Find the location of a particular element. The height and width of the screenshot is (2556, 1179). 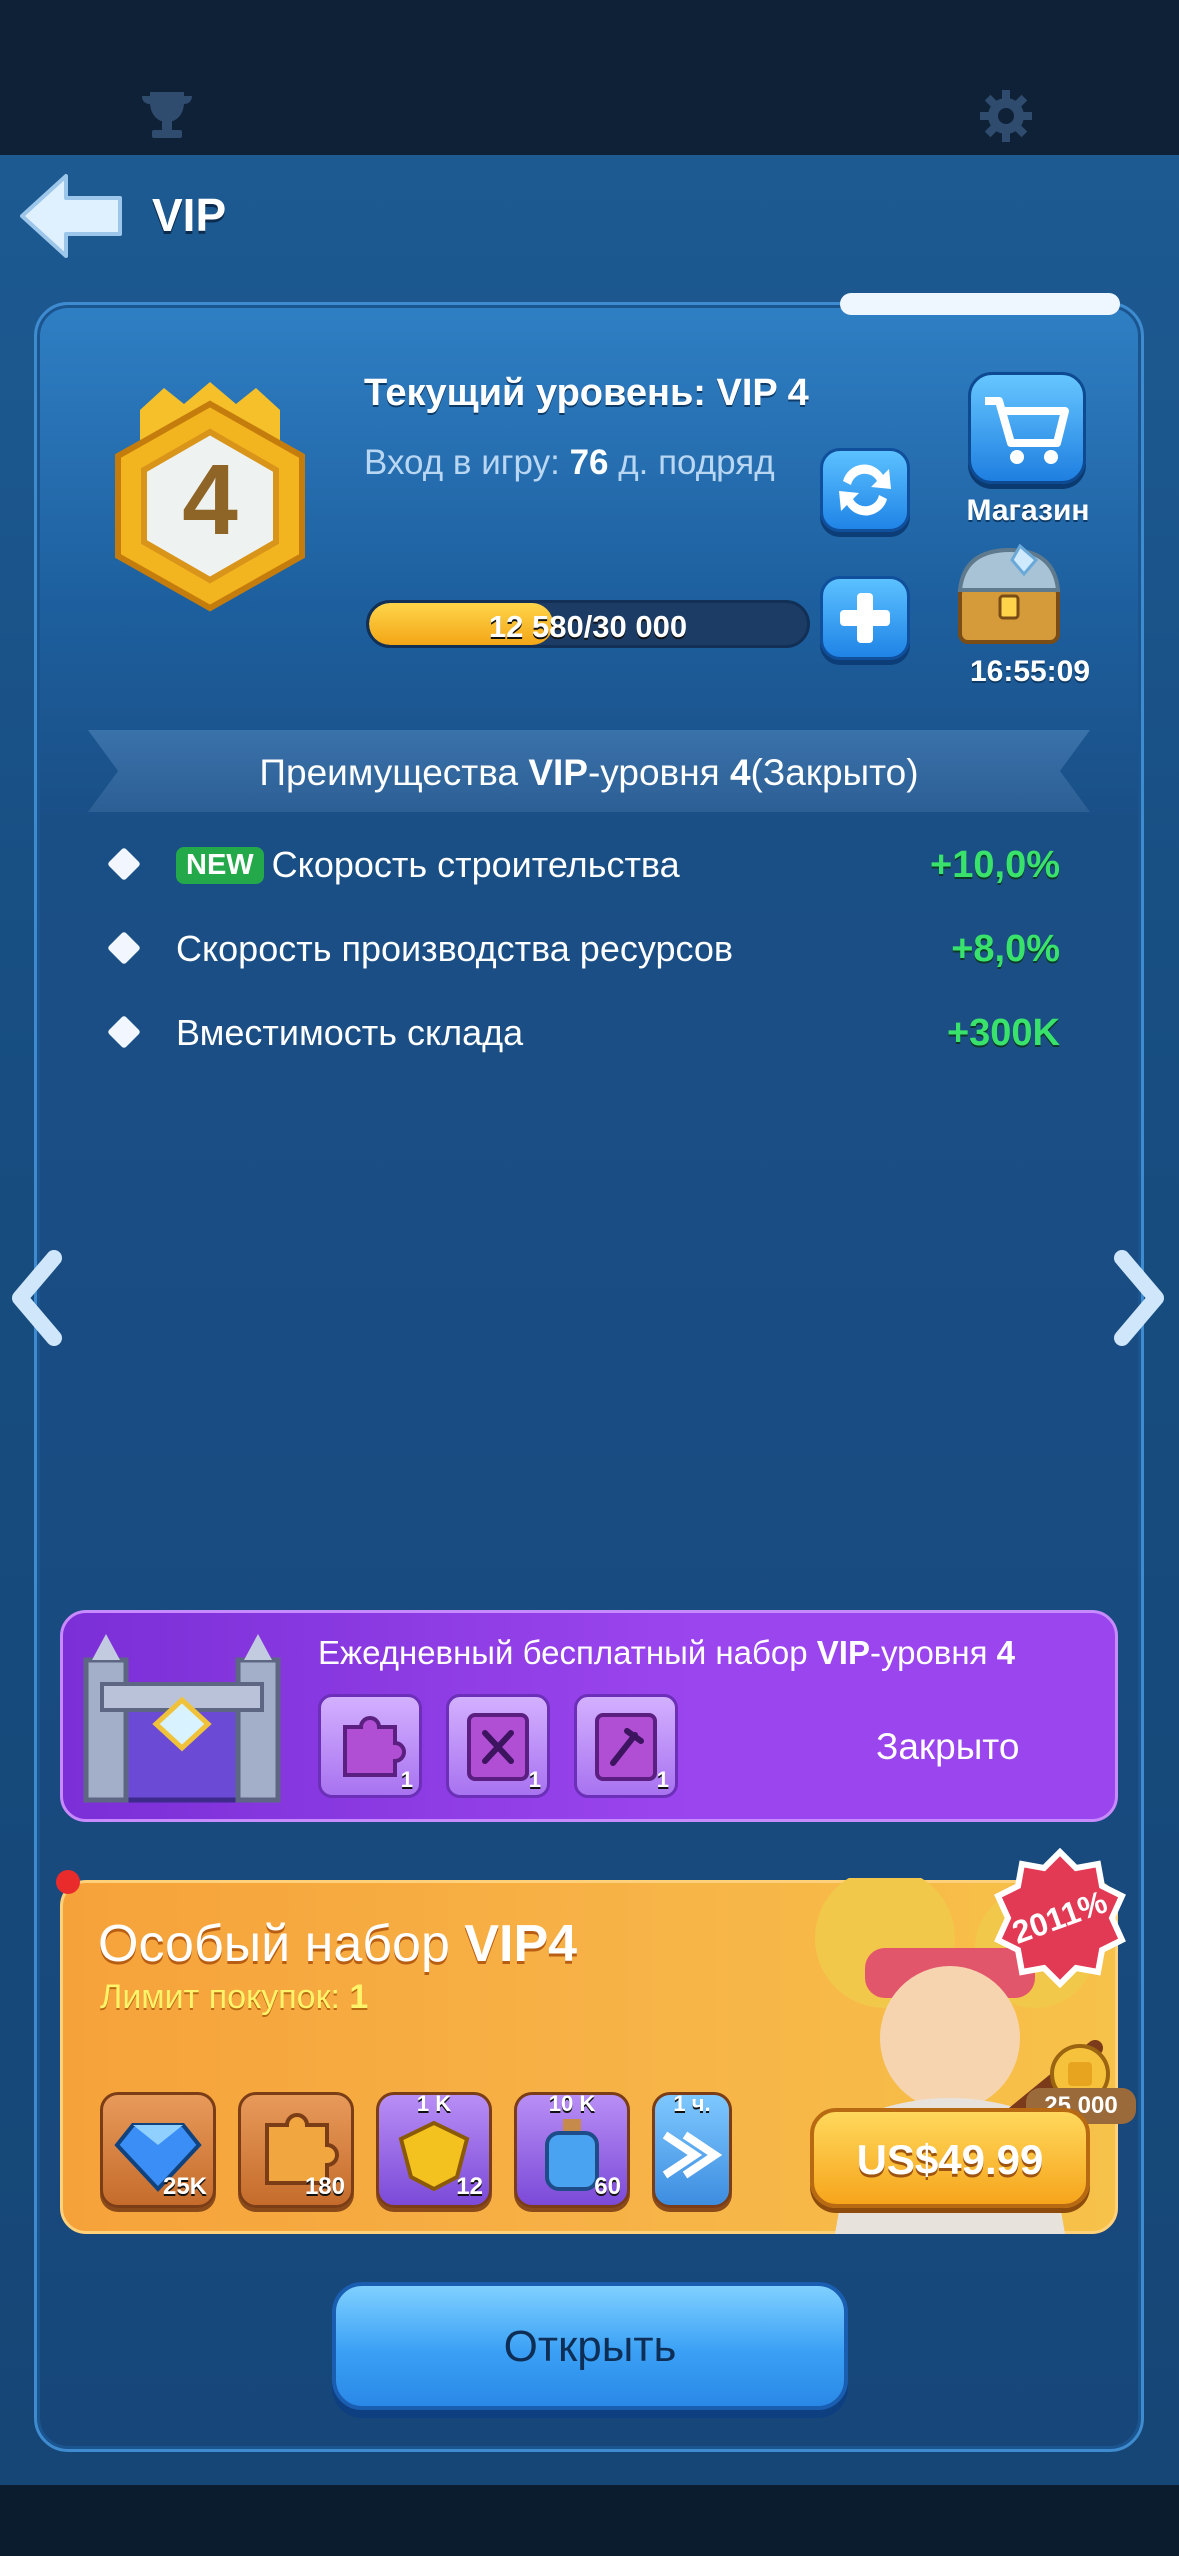

chest-timer: 16:55:09 is located at coordinates (1030, 671).